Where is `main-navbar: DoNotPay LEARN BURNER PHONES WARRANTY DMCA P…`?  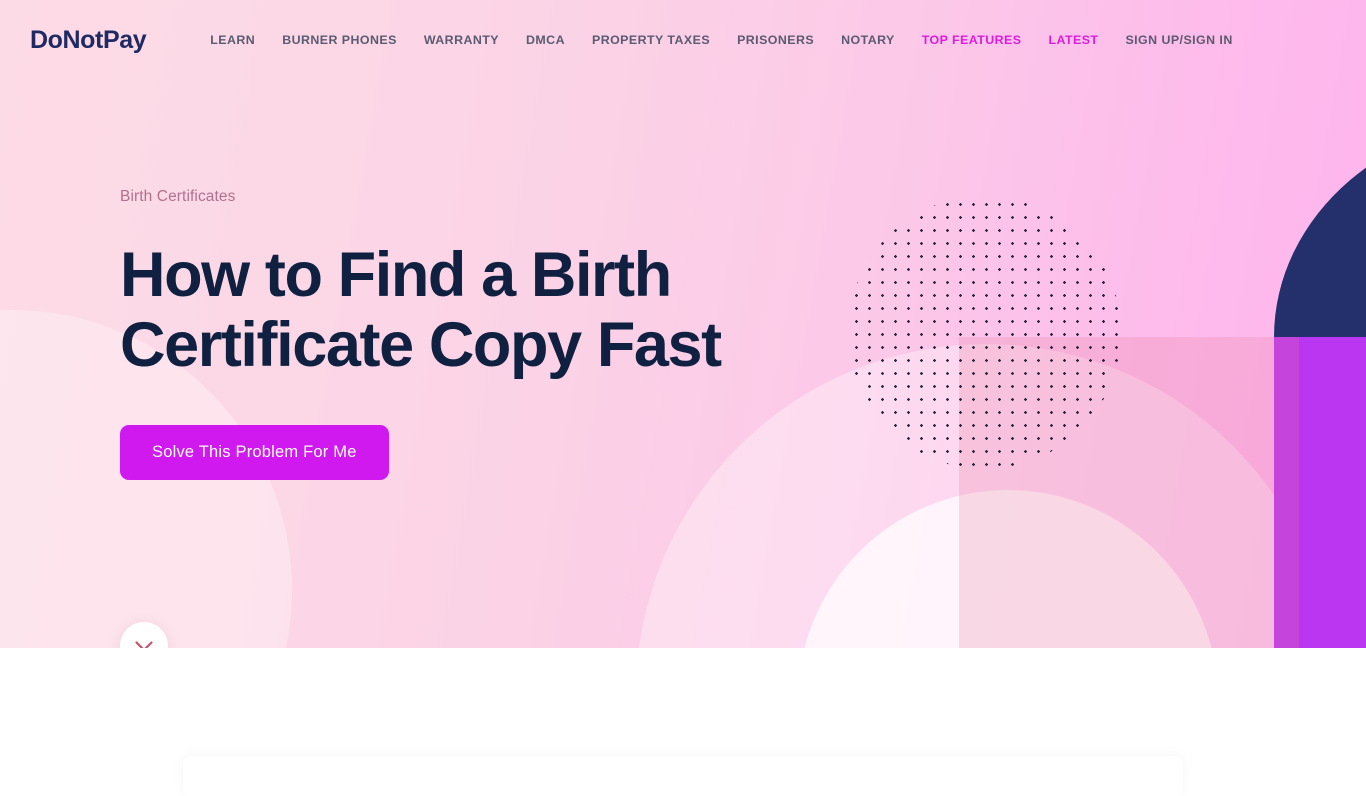 main-navbar: DoNotPay LEARN BURNER PHONES WARRANTY DMCA P… is located at coordinates (683, 40).